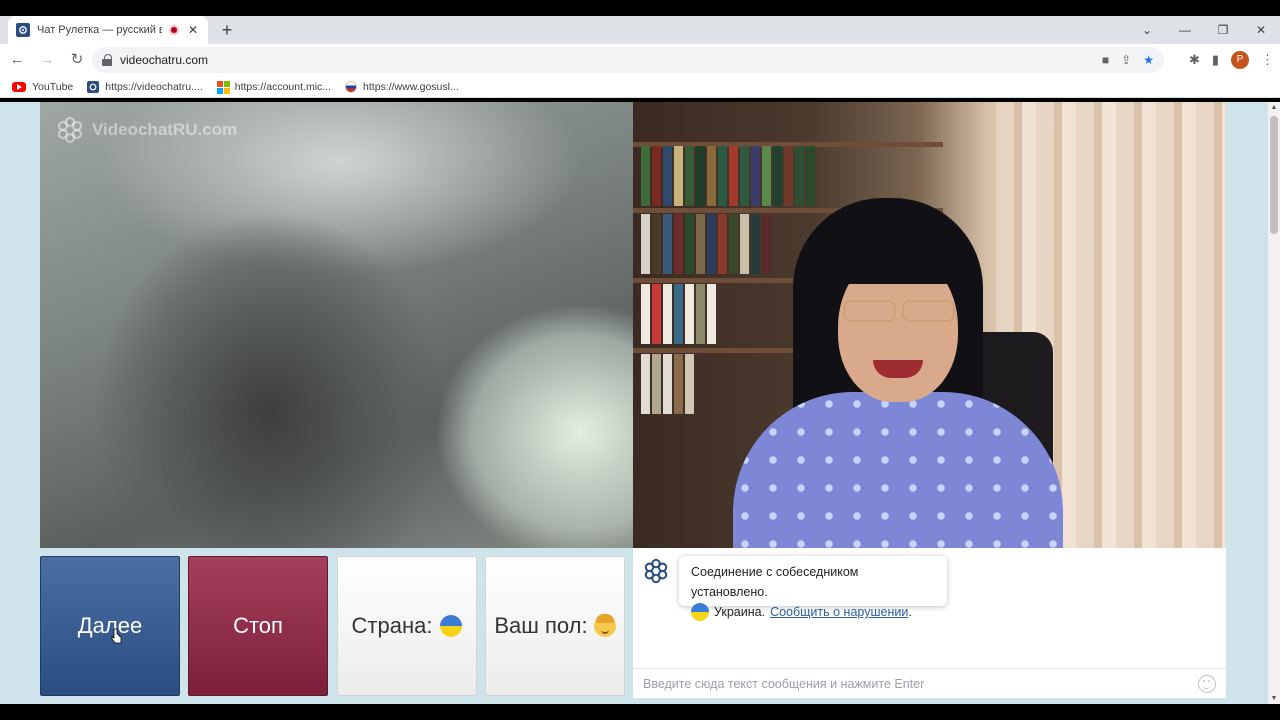  Describe the element at coordinates (77, 60) in the screenshot. I see `reload-button: ↻` at that location.